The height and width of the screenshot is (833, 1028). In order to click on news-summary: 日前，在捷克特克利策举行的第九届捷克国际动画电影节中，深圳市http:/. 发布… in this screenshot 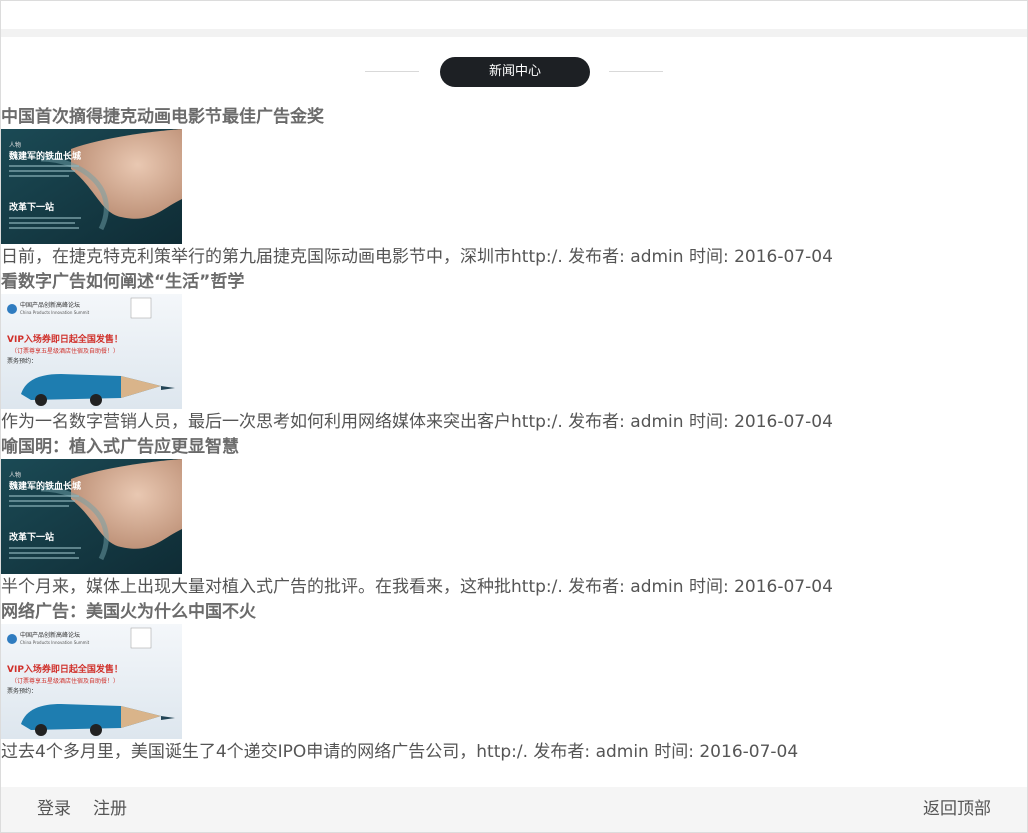, I will do `click(417, 257)`.